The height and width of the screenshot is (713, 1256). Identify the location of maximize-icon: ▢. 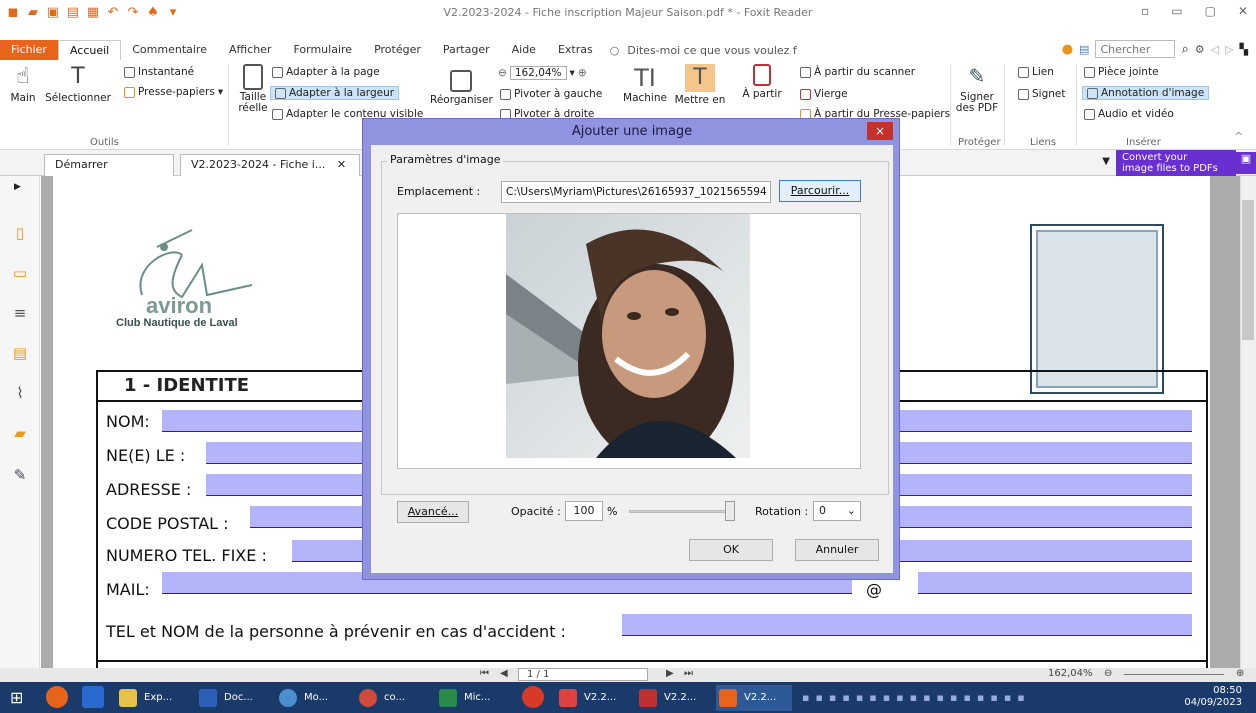
(1210, 11).